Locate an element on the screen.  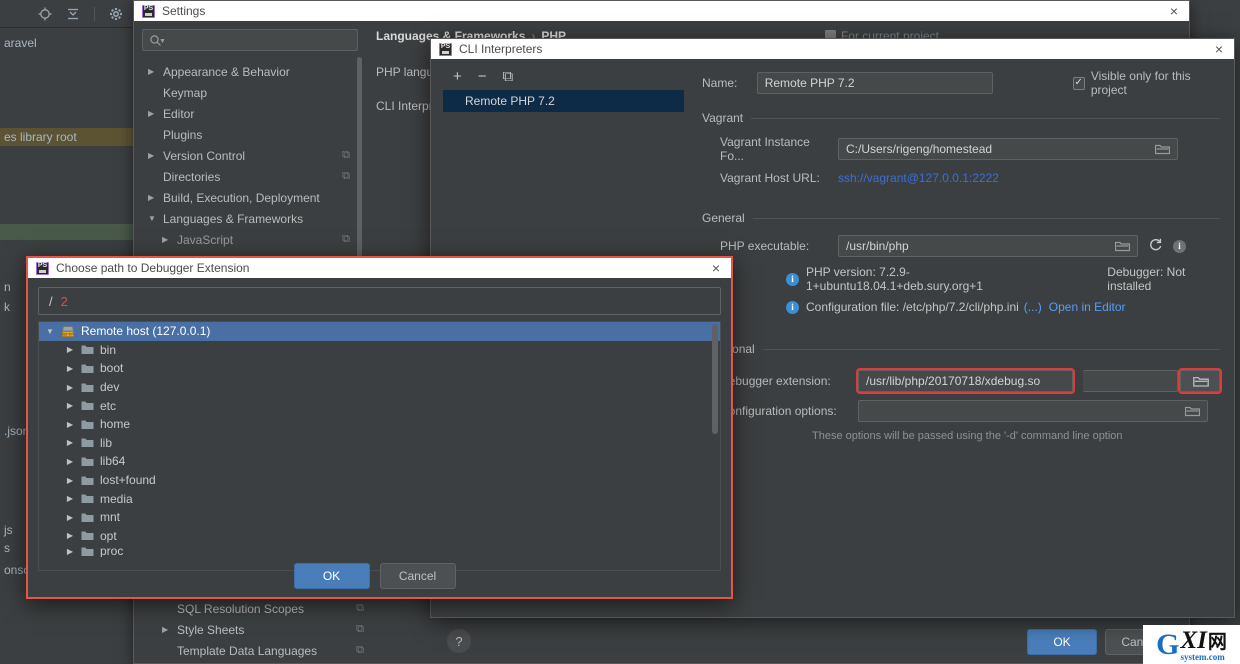
settings-item-sql-resolution-scopes: SQL Resolution Scopes ⧉ is located at coordinates (257, 608).